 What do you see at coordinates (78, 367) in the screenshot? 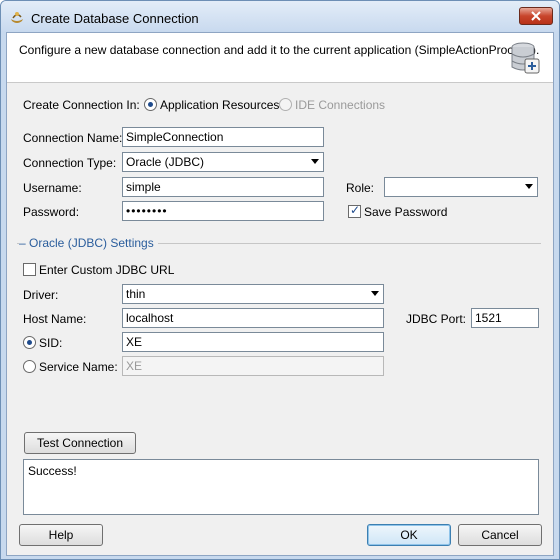
I see `service-name-label: Service Name:` at bounding box center [78, 367].